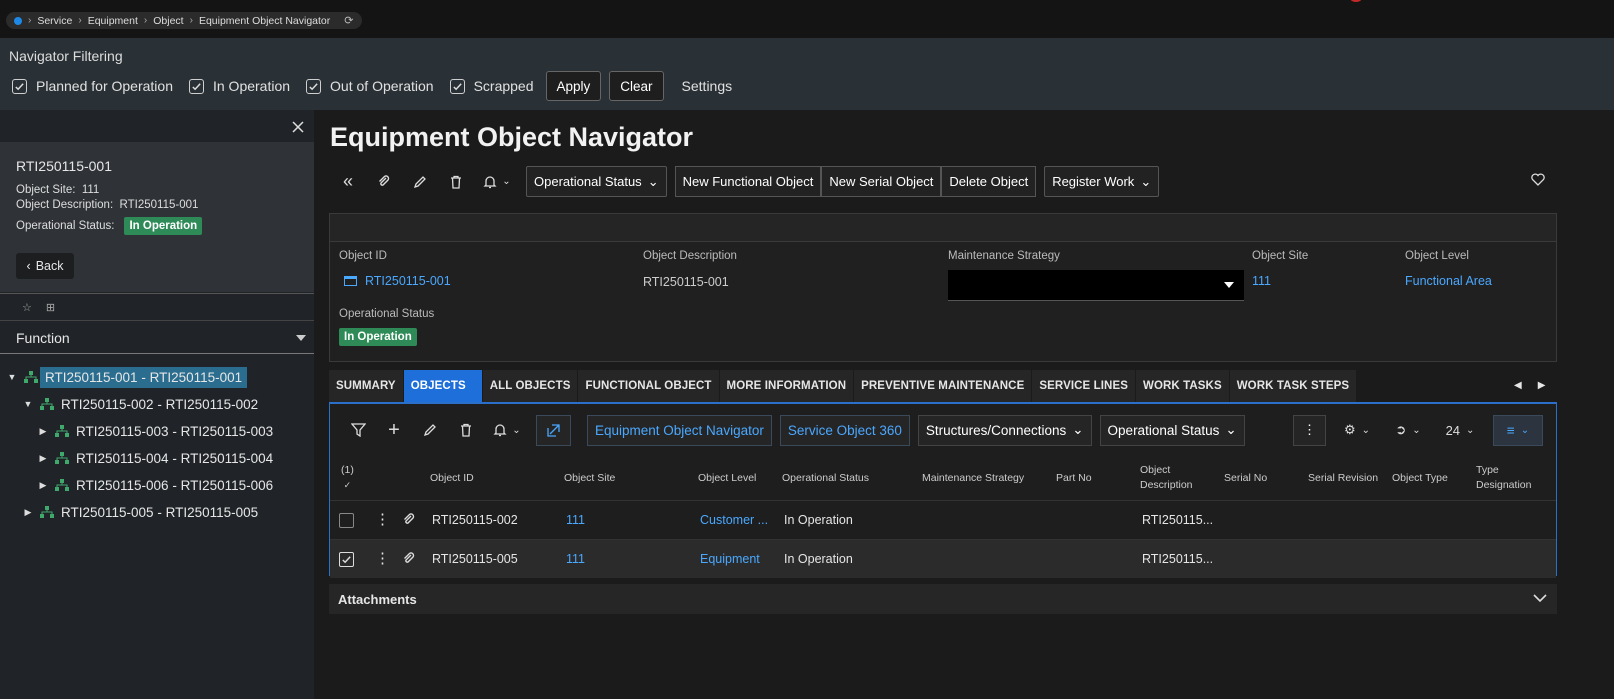 The height and width of the screenshot is (699, 1614). Describe the element at coordinates (348, 181) in the screenshot. I see `collapse-panel-icon: «` at that location.